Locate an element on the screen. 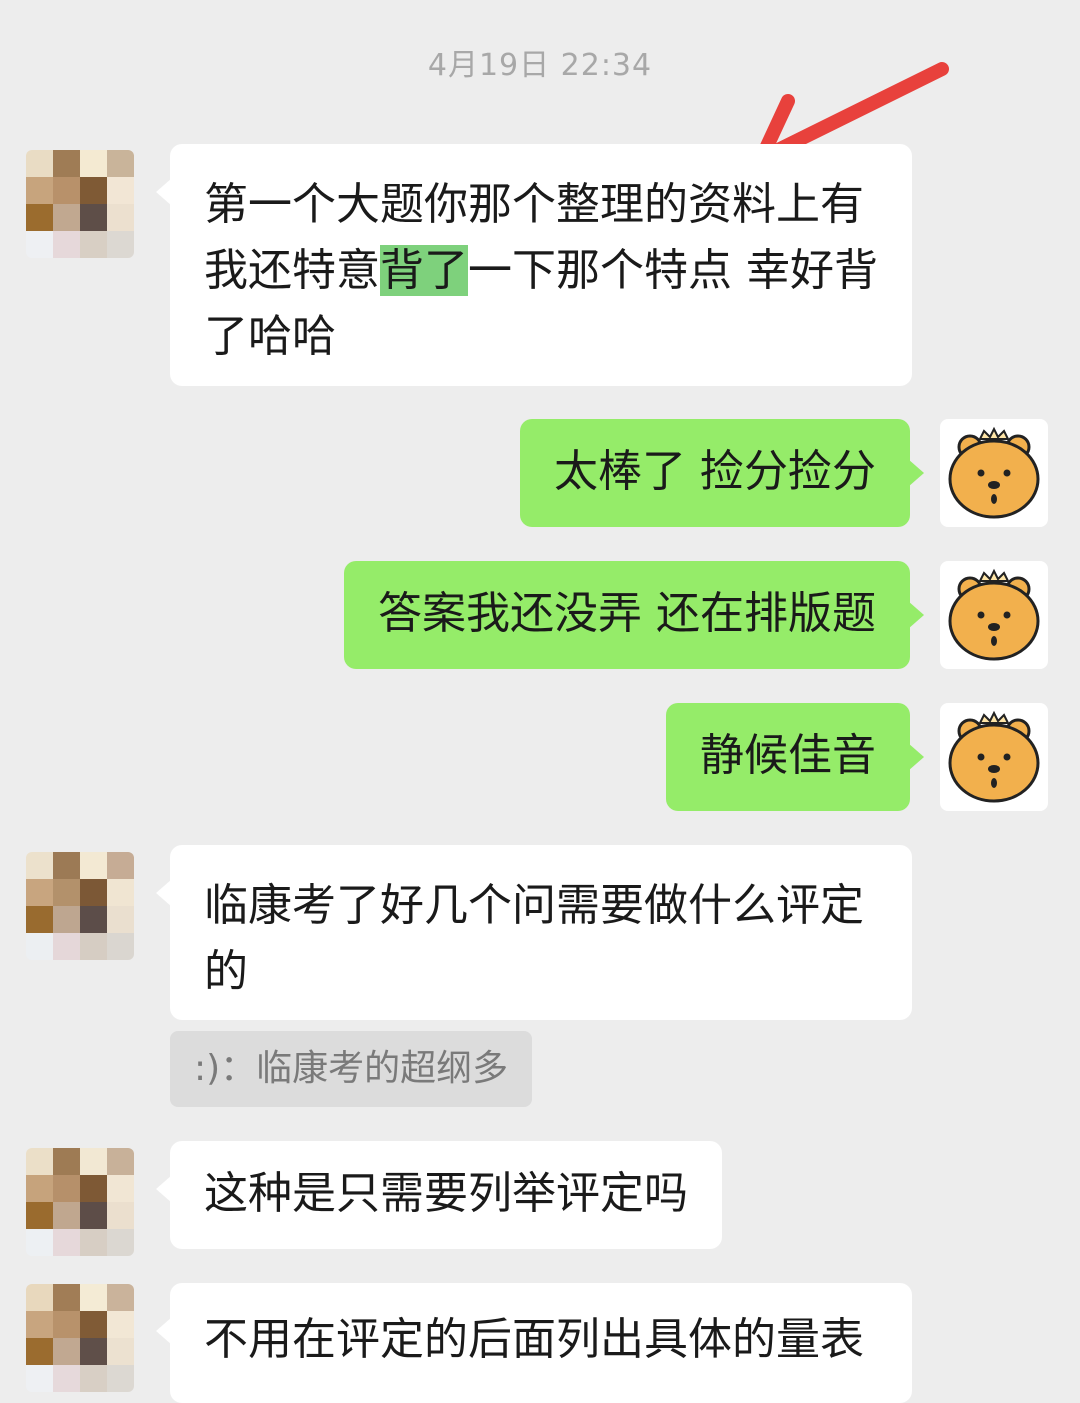  received-message-bubble: 不用在评定的后面列出具体的量表 is located at coordinates (534, 1343).